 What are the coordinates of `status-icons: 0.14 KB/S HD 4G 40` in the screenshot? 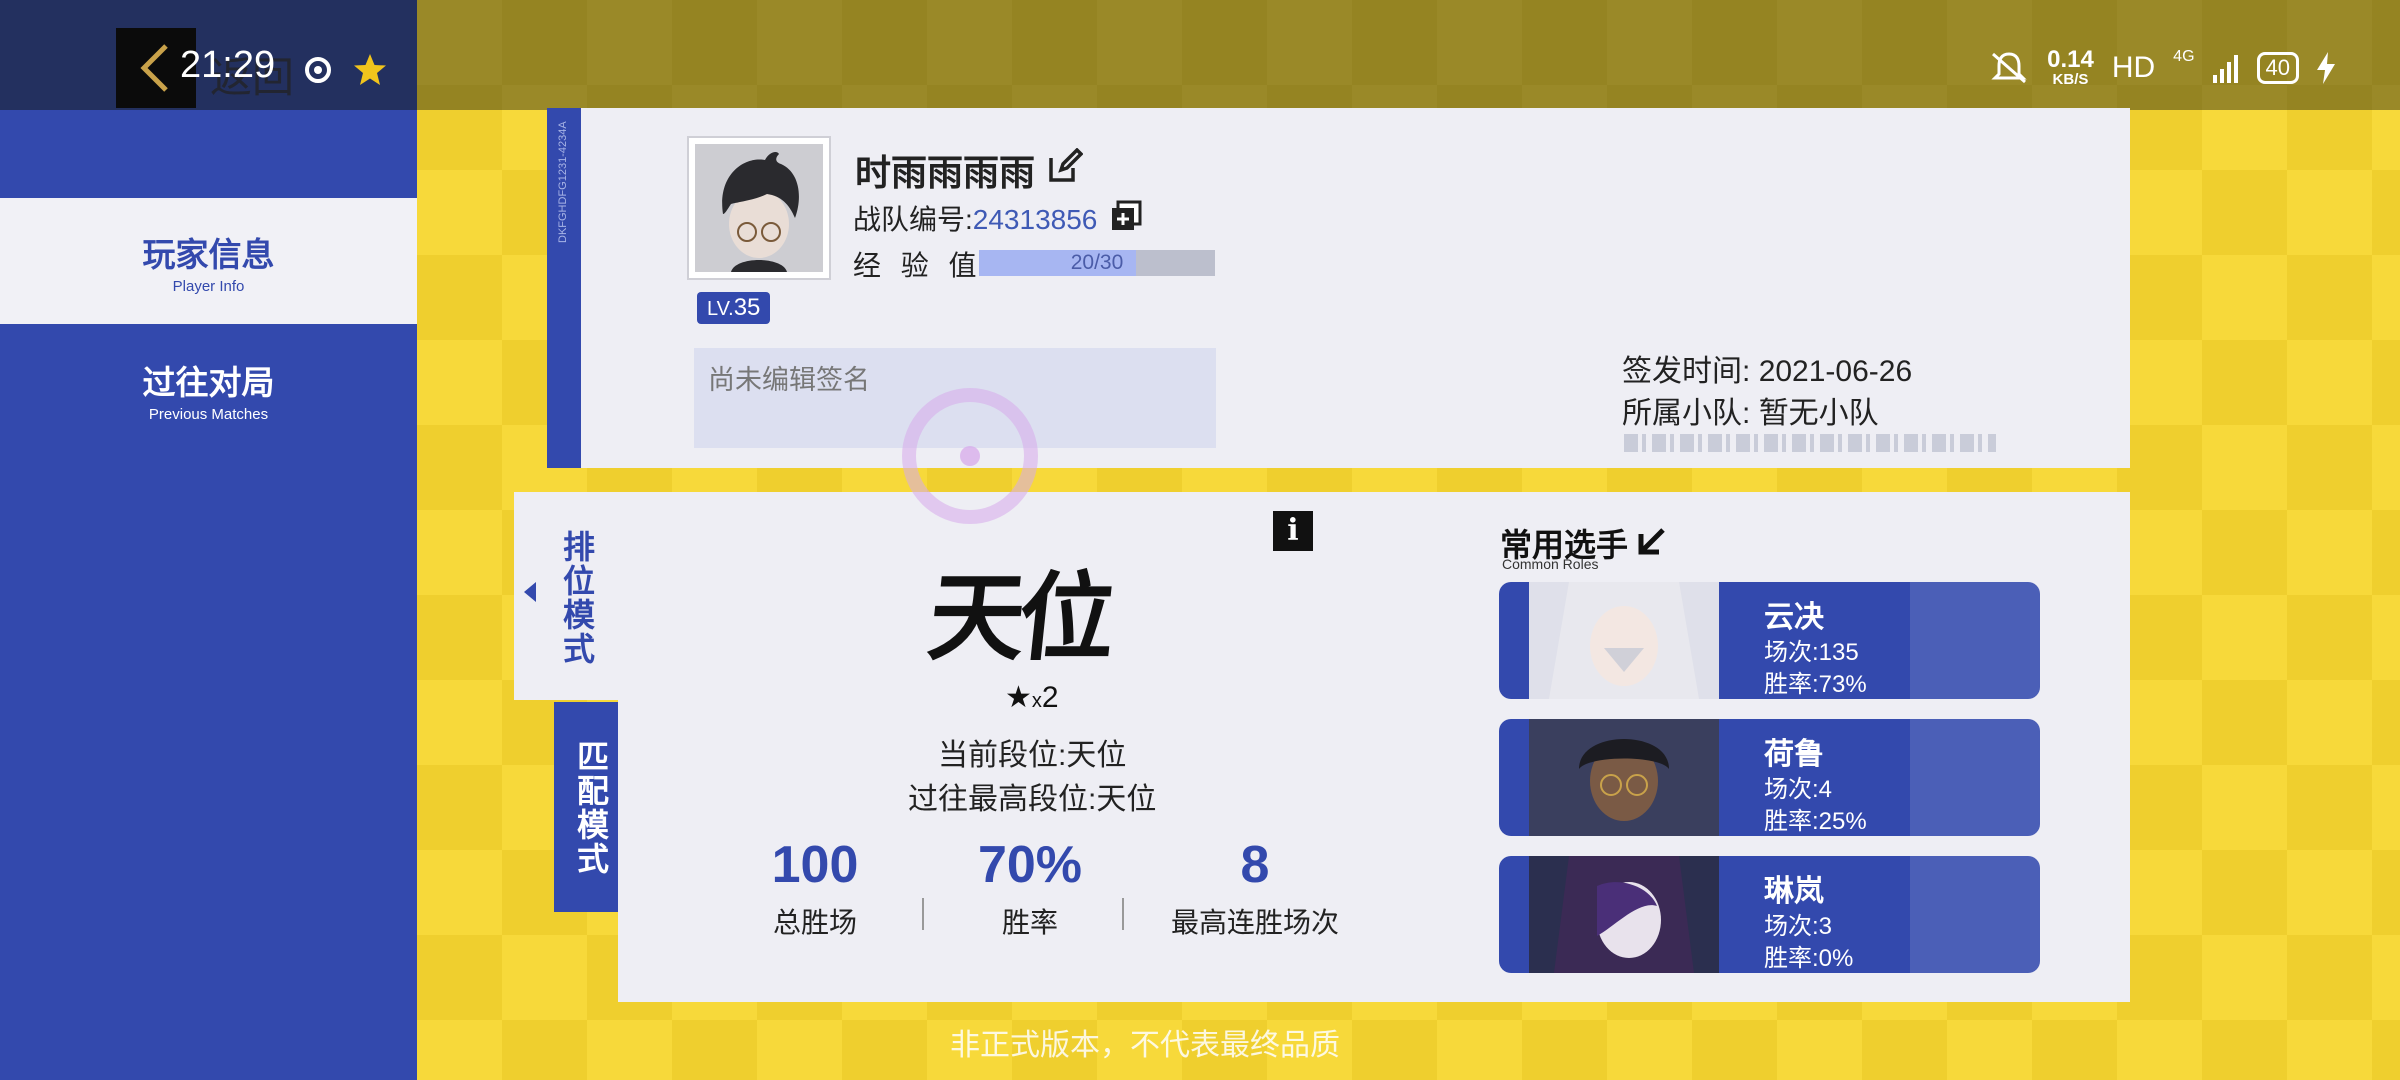 It's located at (2162, 67).